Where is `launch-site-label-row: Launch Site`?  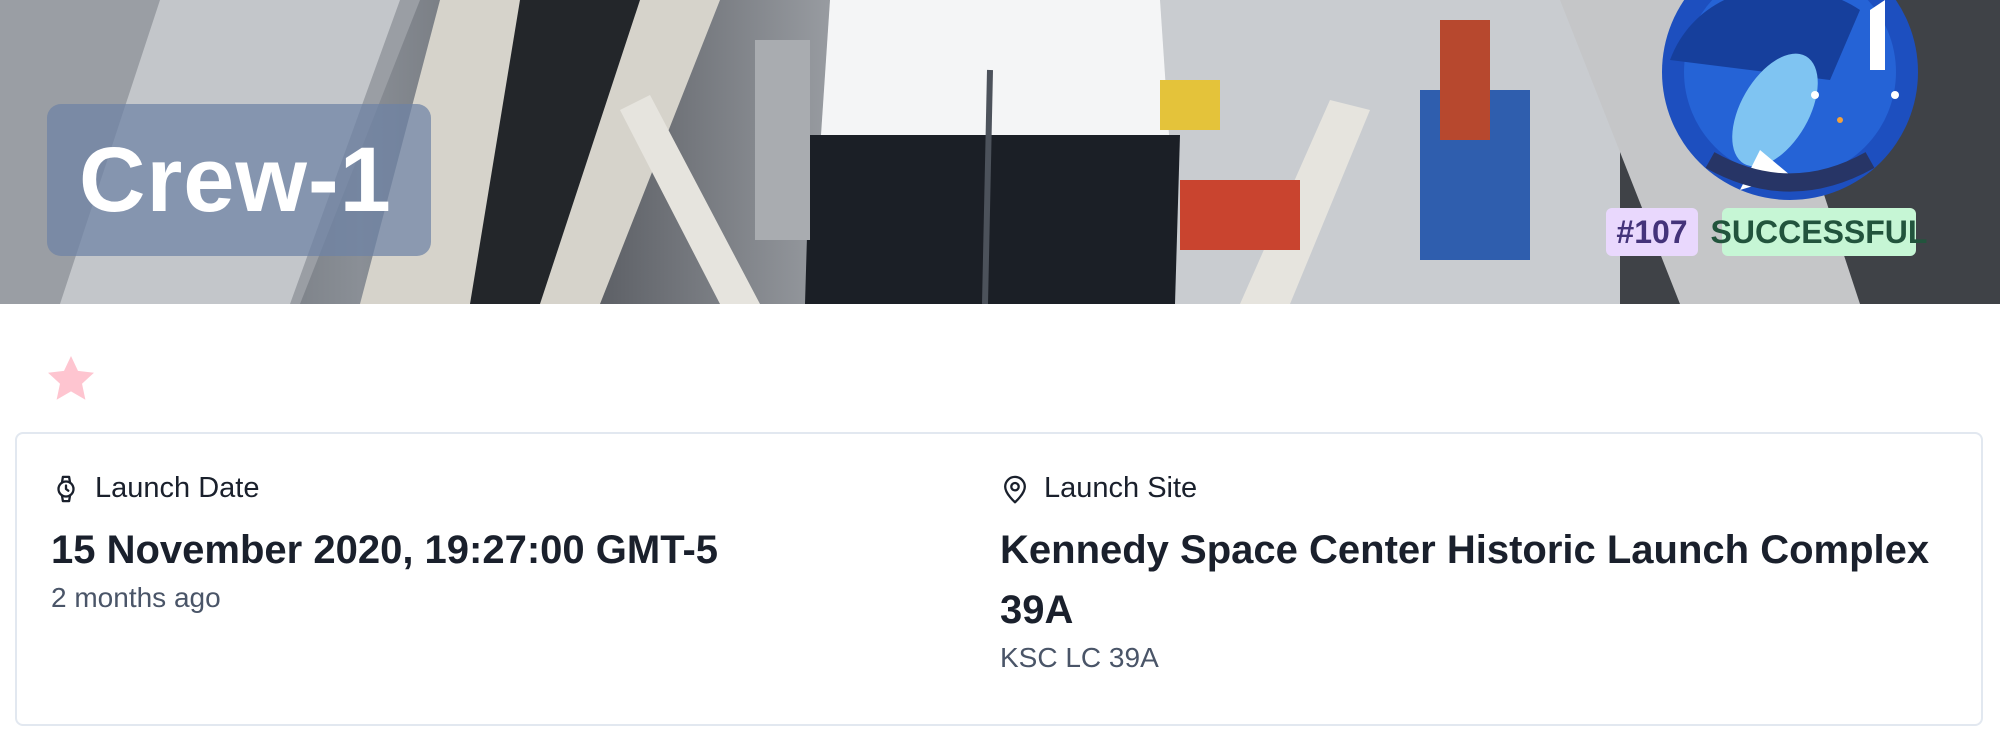
launch-site-label-row: Launch Site is located at coordinates (1098, 488).